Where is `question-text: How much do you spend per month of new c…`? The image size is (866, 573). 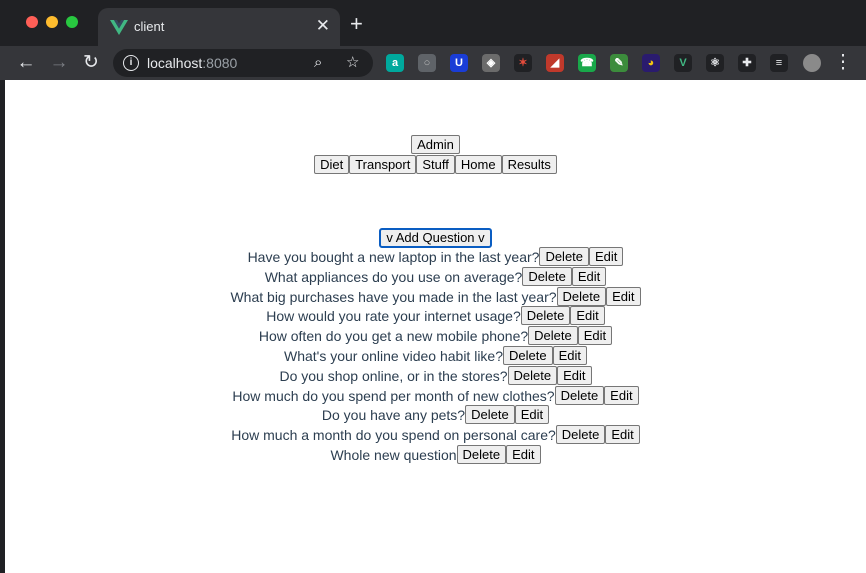 question-text: How much do you spend per month of new c… is located at coordinates (393, 395).